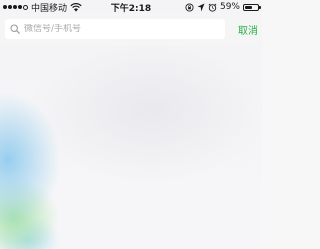  Describe the element at coordinates (131, 7) in the screenshot. I see `status-bar: 中国移动 下午2:18 59%` at that location.